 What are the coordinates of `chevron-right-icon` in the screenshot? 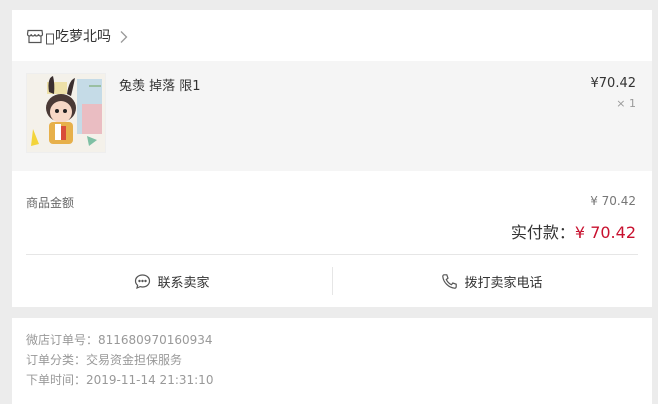 It's located at (124, 36).